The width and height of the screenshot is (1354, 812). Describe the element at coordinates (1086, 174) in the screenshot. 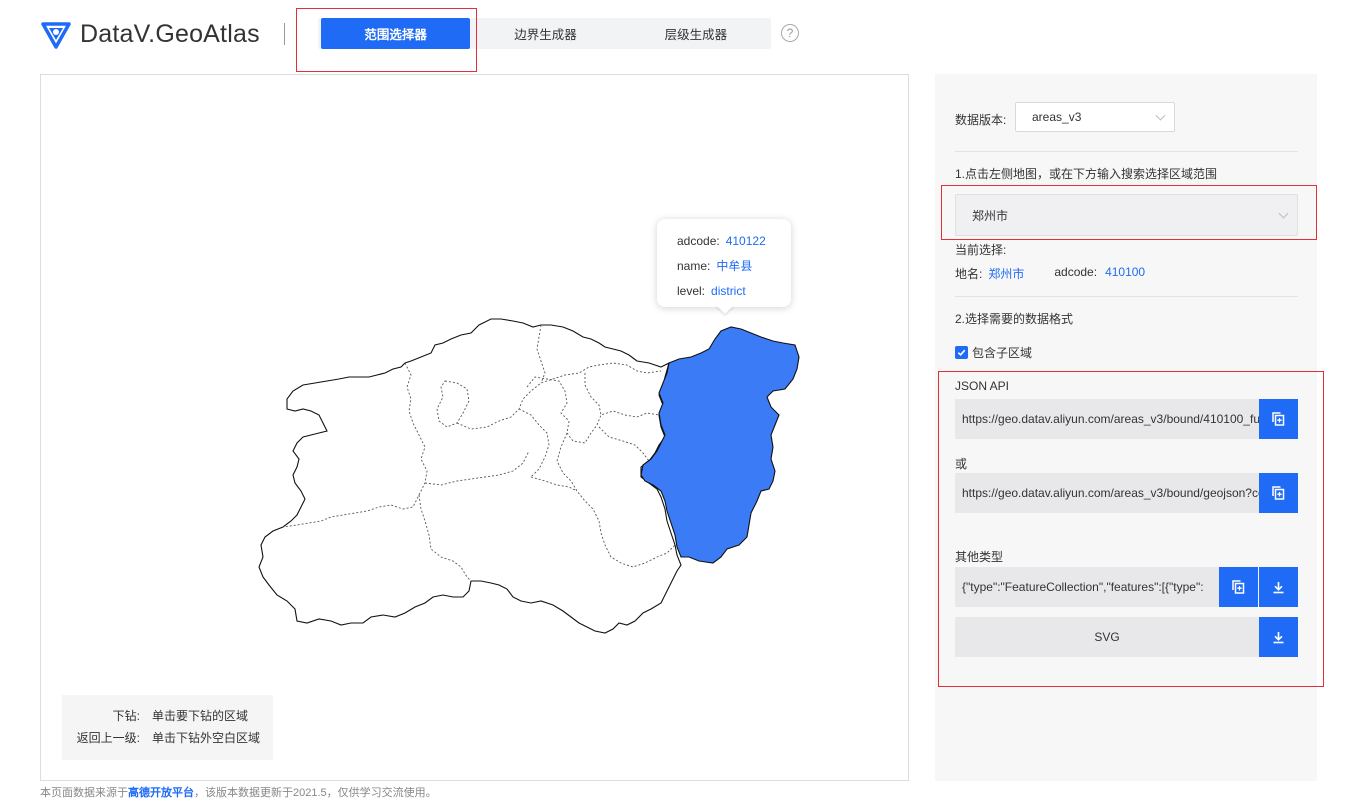

I see `step1-text: 1.点击左侧地图，或在下方输入搜索选择区域范围` at that location.